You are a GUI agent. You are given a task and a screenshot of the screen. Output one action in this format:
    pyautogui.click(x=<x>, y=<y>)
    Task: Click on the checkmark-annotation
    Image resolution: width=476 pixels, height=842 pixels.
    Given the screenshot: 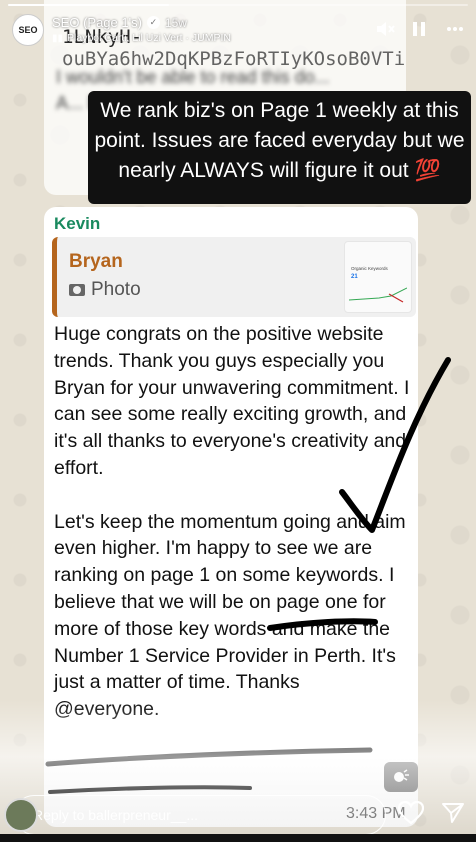 What is the action you would take?
    pyautogui.click(x=395, y=445)
    